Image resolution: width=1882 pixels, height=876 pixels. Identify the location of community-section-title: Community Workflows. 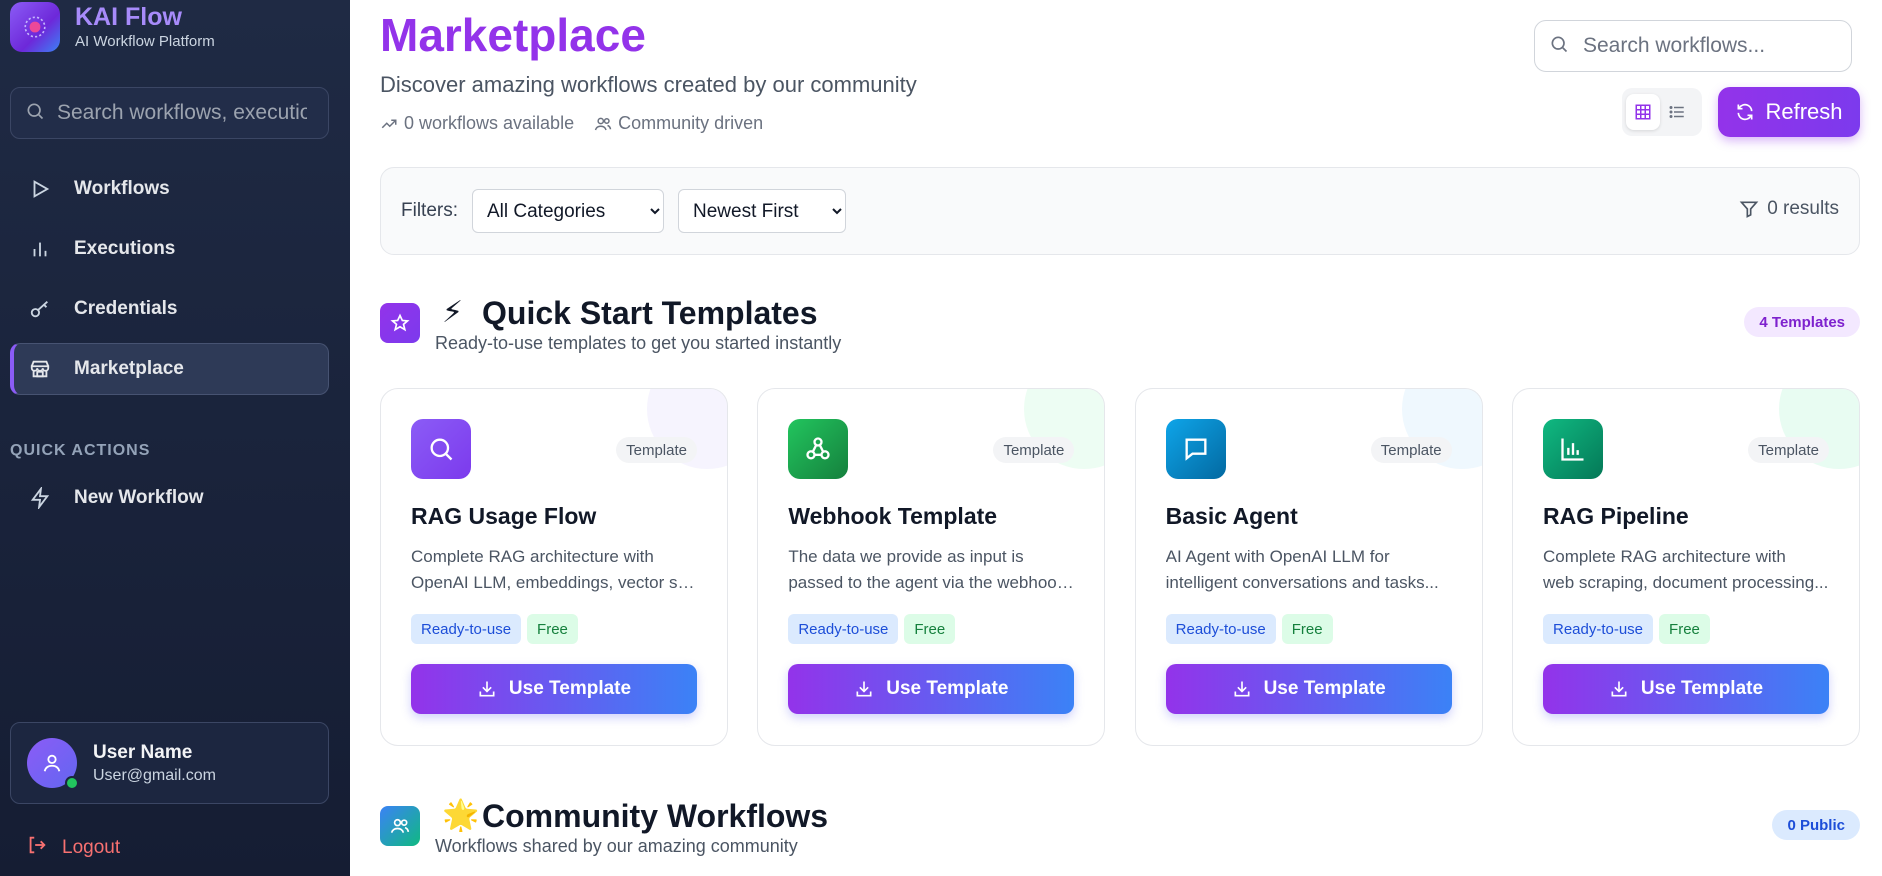
(655, 816).